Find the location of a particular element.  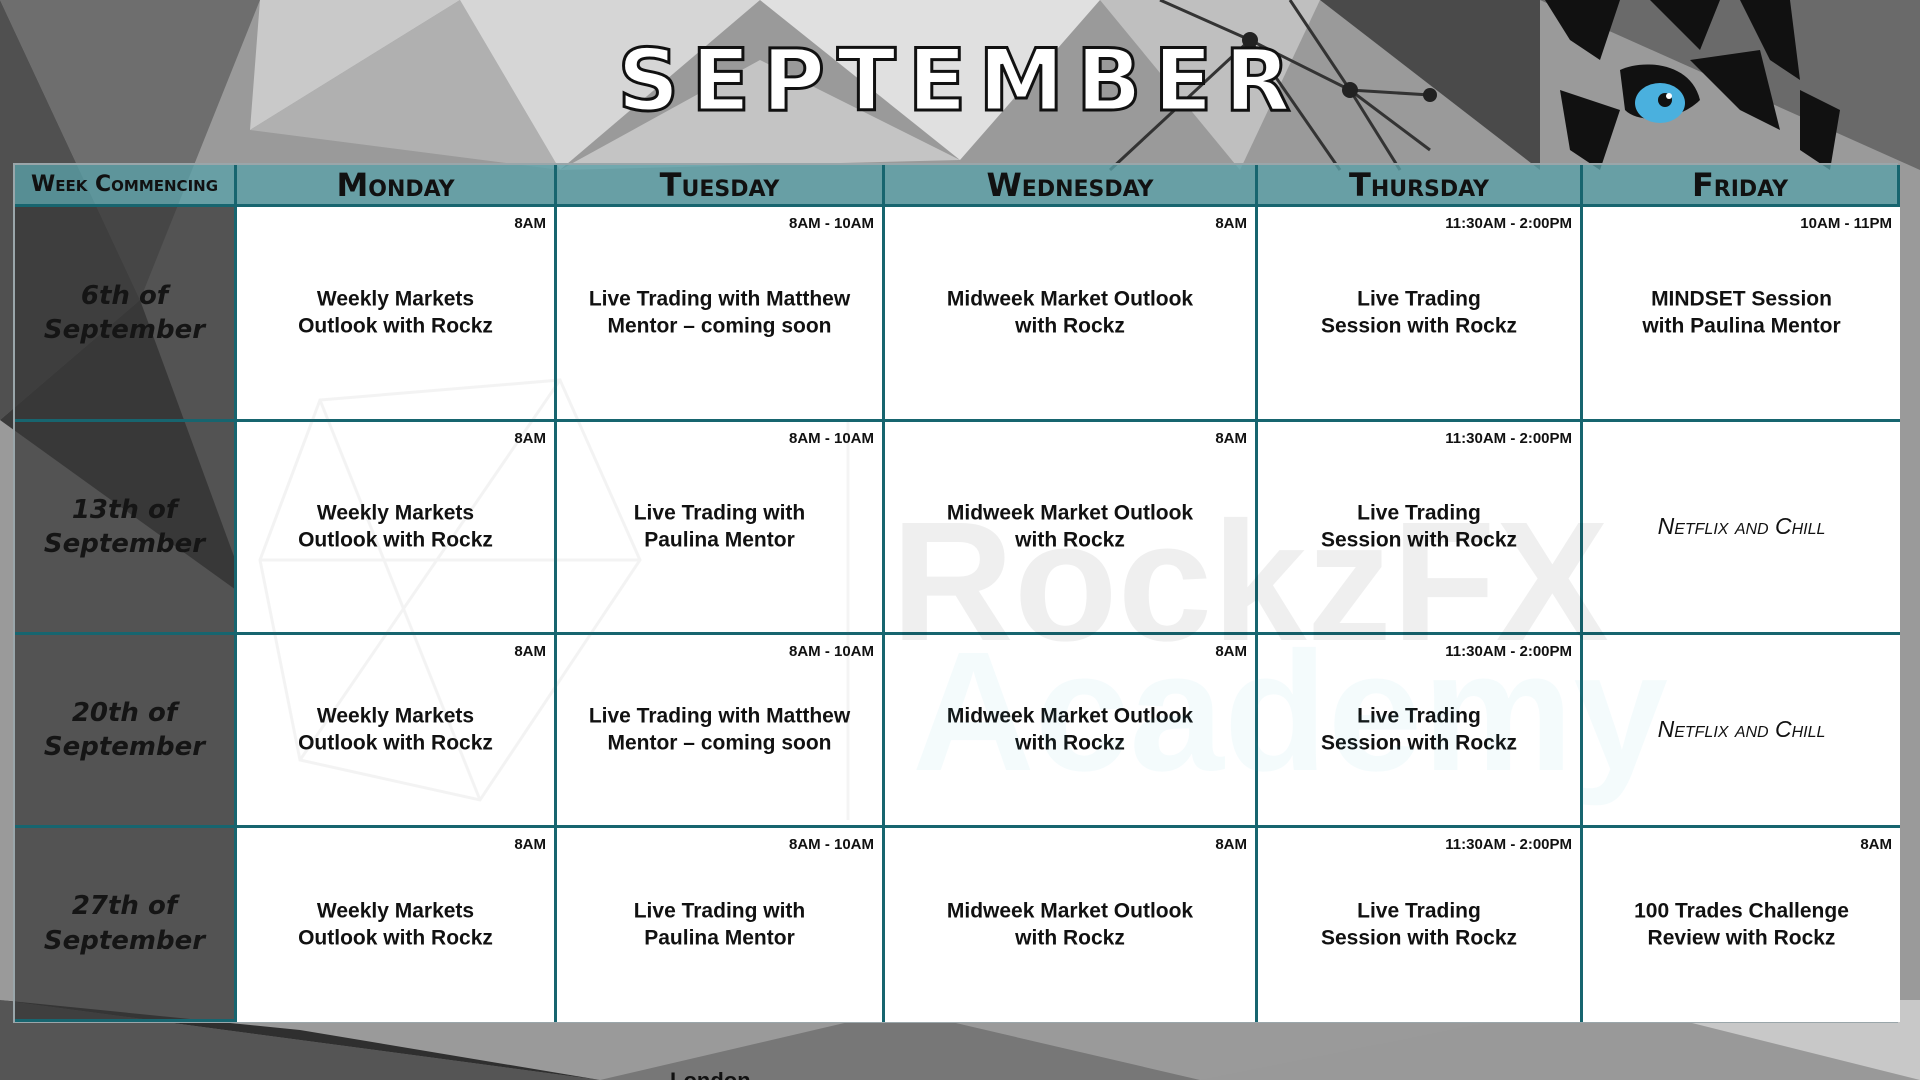

header-tuesday: Tuesday is located at coordinates (721, 186).